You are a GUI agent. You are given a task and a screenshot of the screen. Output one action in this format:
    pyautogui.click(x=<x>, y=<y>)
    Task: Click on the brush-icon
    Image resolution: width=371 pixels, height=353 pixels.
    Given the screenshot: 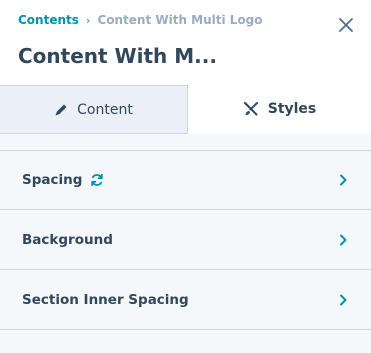 What is the action you would take?
    pyautogui.click(x=251, y=109)
    